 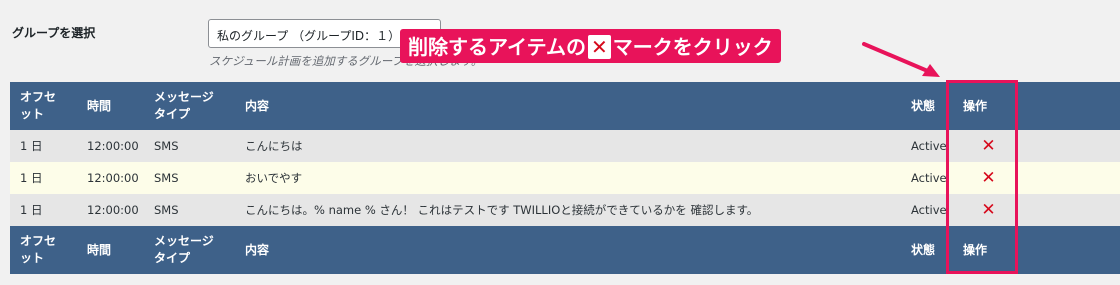 What do you see at coordinates (43, 250) in the screenshot?
I see `footer-offset: オフセット` at bounding box center [43, 250].